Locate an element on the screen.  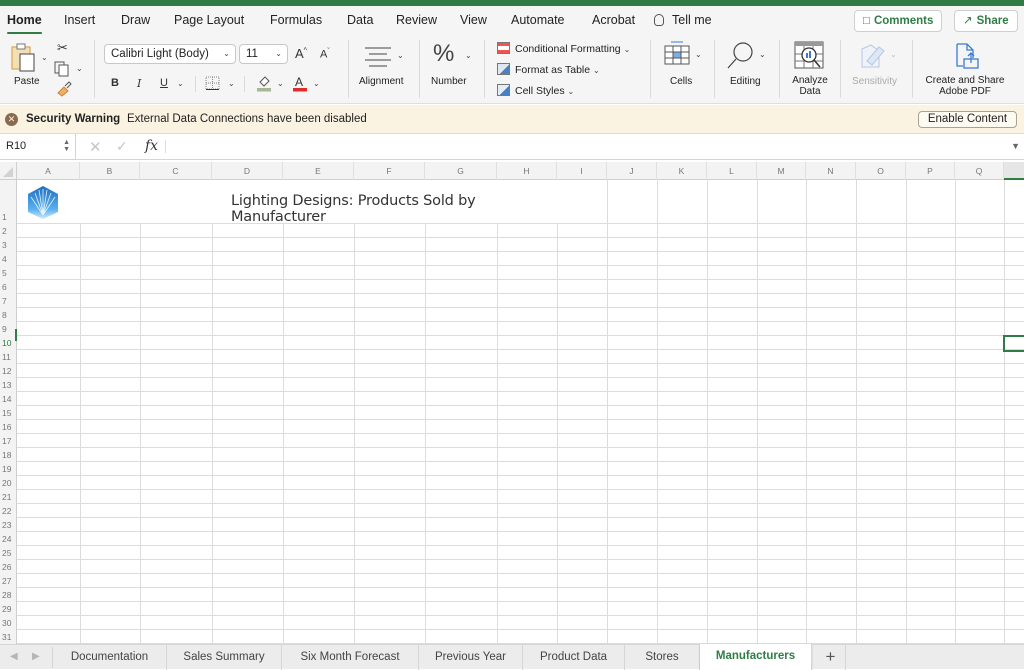
row-header-10: 10 is located at coordinates (8, 338).